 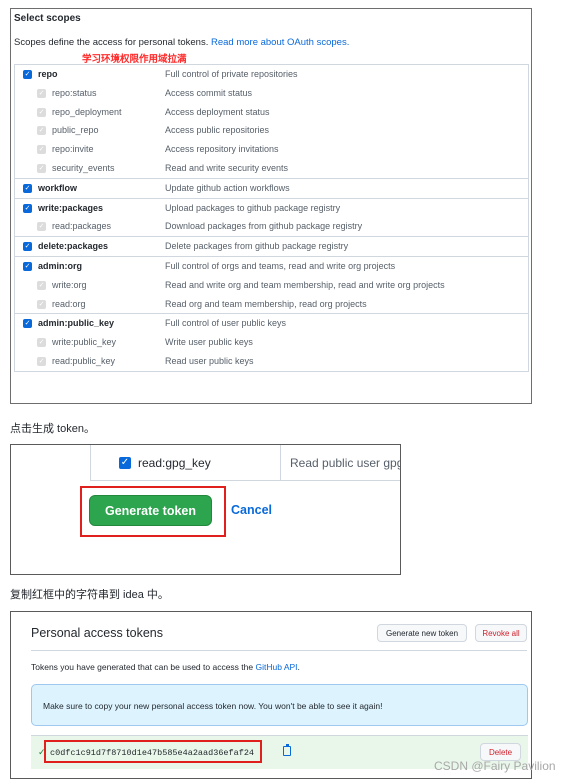 I want to click on scope-row: ✓ read:public_key Read user public keys, so click(x=271, y=361).